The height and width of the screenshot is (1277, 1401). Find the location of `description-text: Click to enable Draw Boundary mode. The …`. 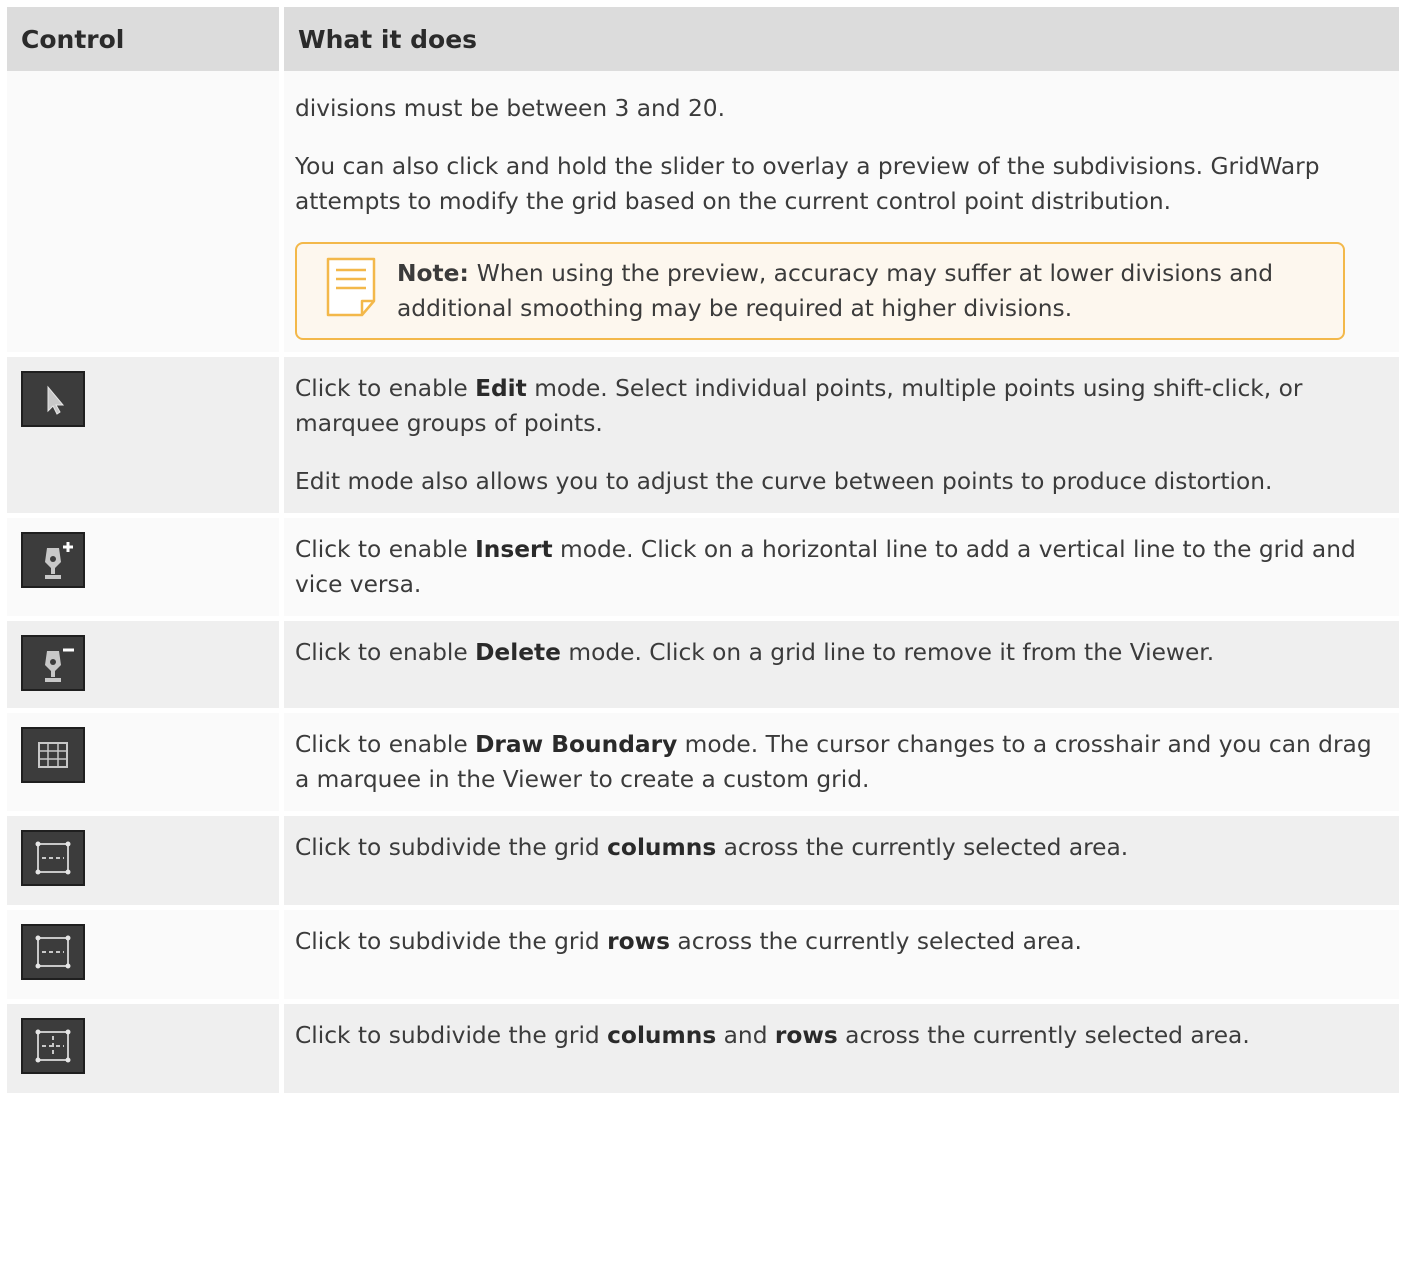

description-text: Click to enable Draw Boundary mode. The … is located at coordinates (833, 762).